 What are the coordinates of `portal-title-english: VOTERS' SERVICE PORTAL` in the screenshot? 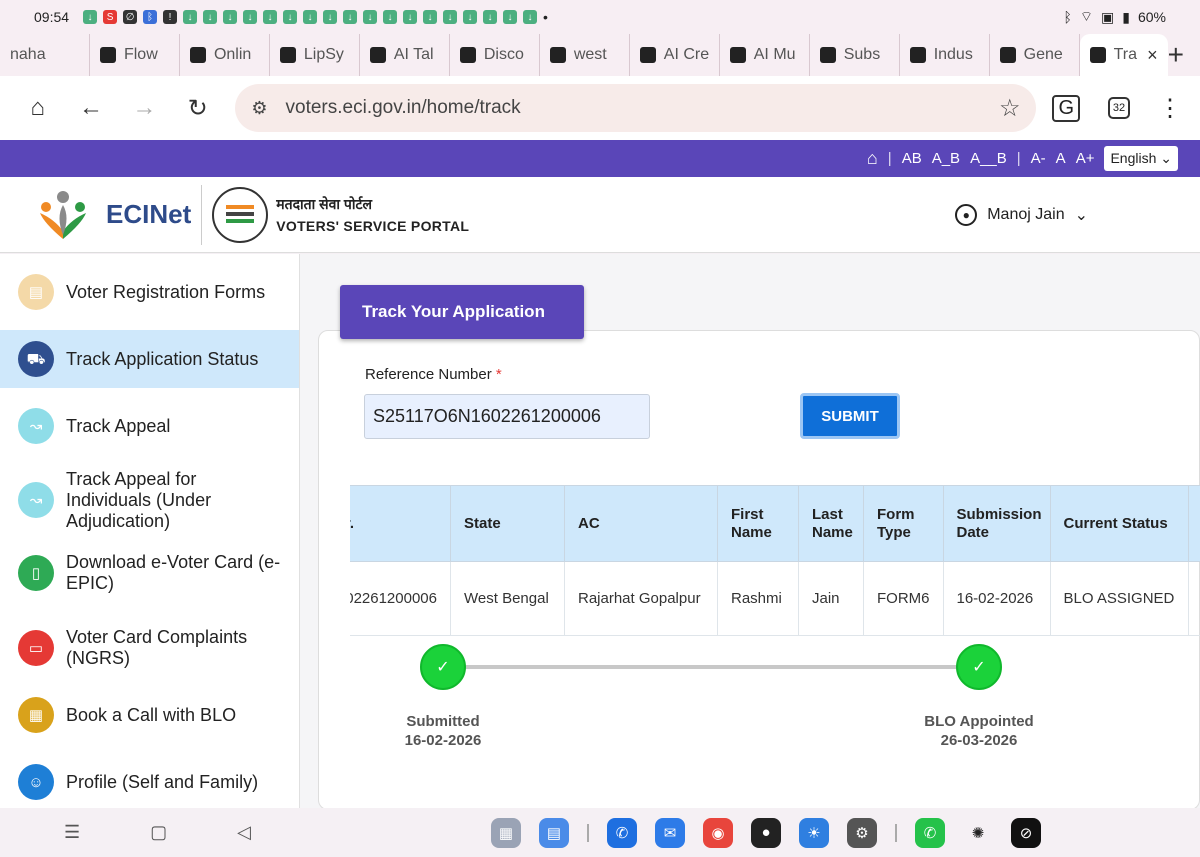 It's located at (373, 226).